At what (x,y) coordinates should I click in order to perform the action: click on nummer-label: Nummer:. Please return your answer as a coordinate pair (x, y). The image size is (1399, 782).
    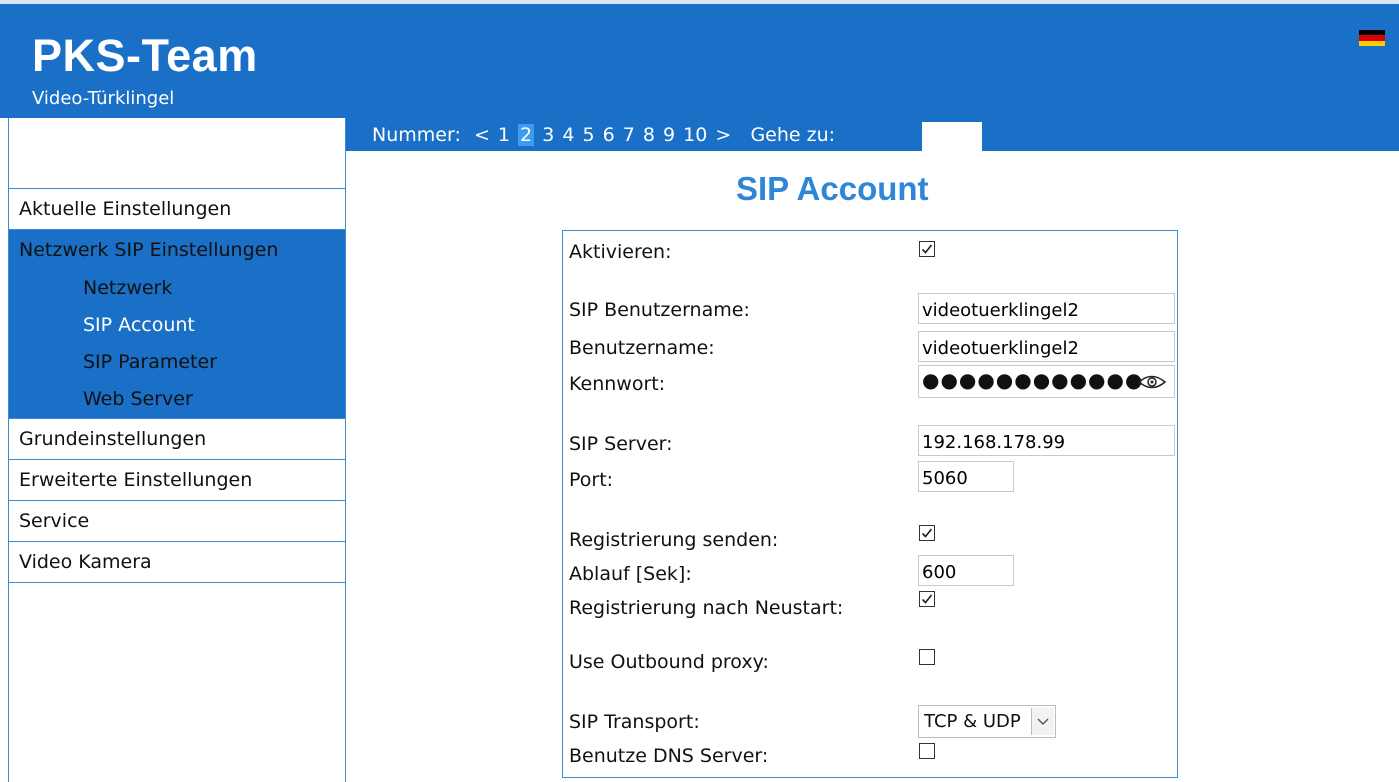
    Looking at the image, I should click on (416, 135).